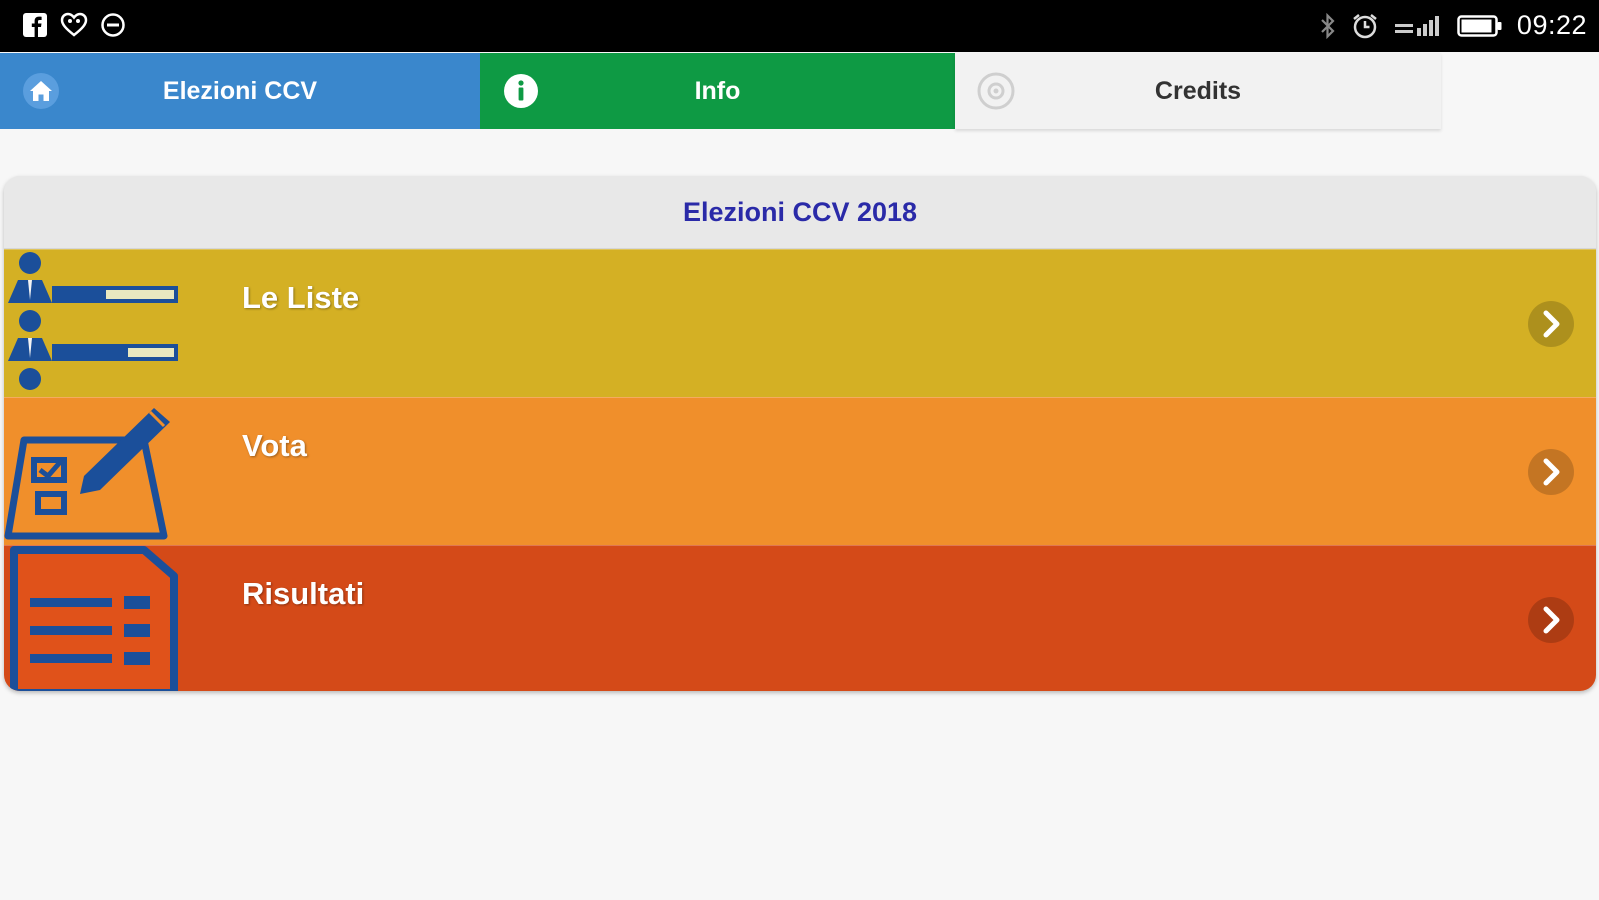  I want to click on facebook-icon, so click(35, 25).